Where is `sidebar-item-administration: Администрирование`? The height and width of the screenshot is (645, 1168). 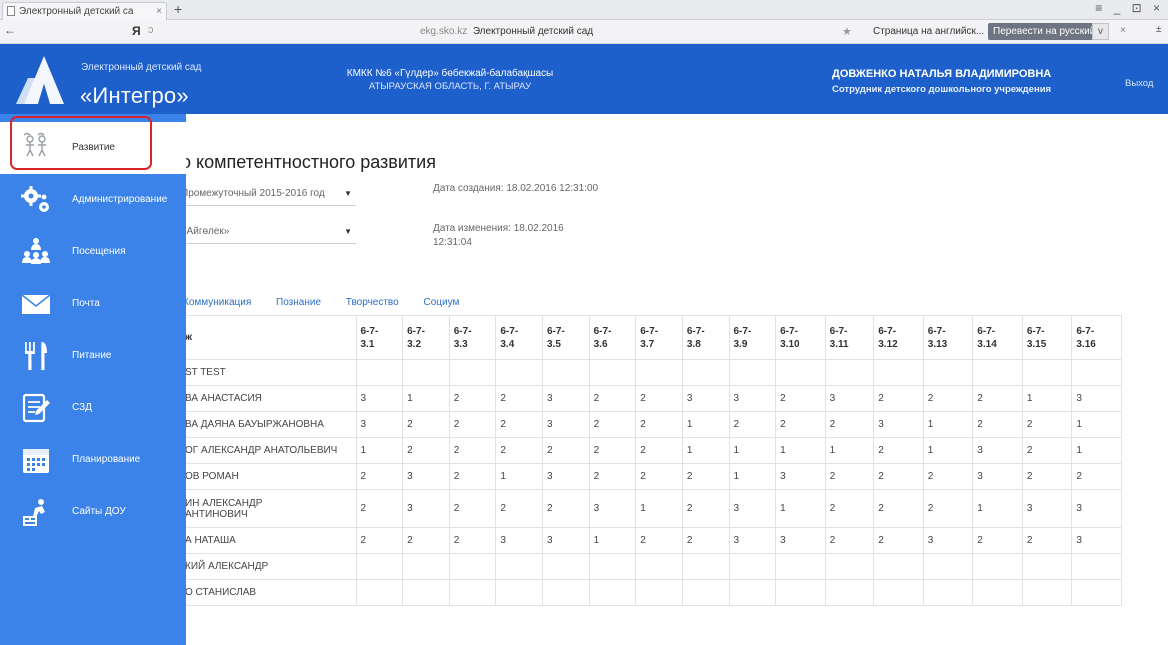
sidebar-item-administration: Администрирование is located at coordinates (93, 200).